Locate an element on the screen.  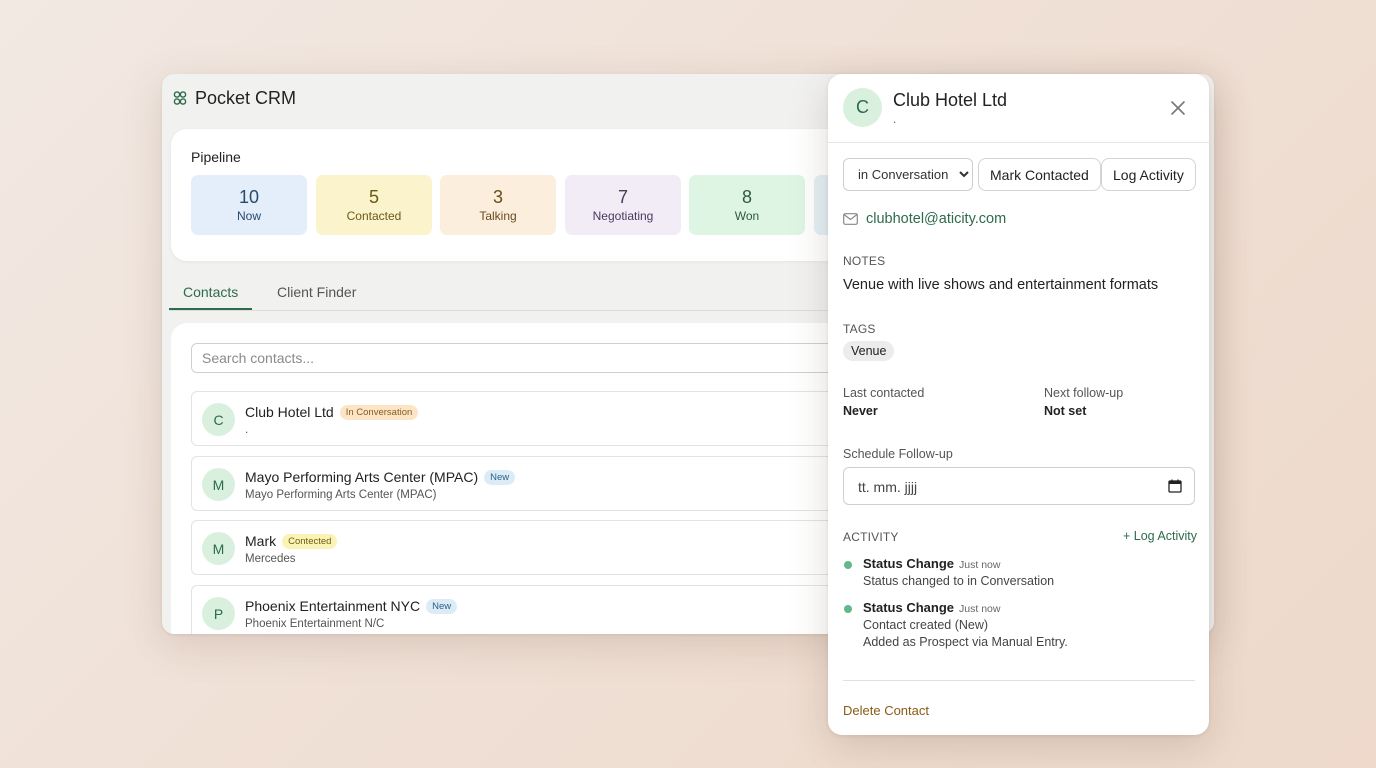
activity-detail: Added as Prospect via Manual Entry. is located at coordinates (965, 642).